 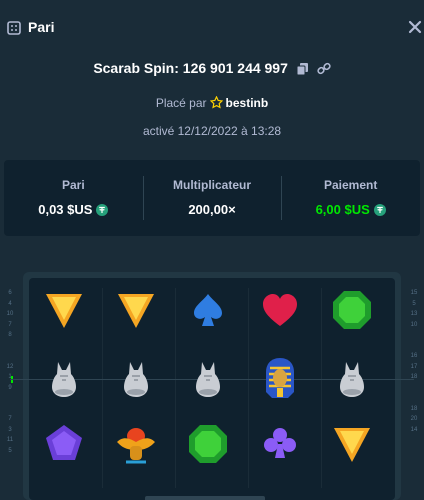 I want to click on pharaoh-icon, so click(x=280, y=378).